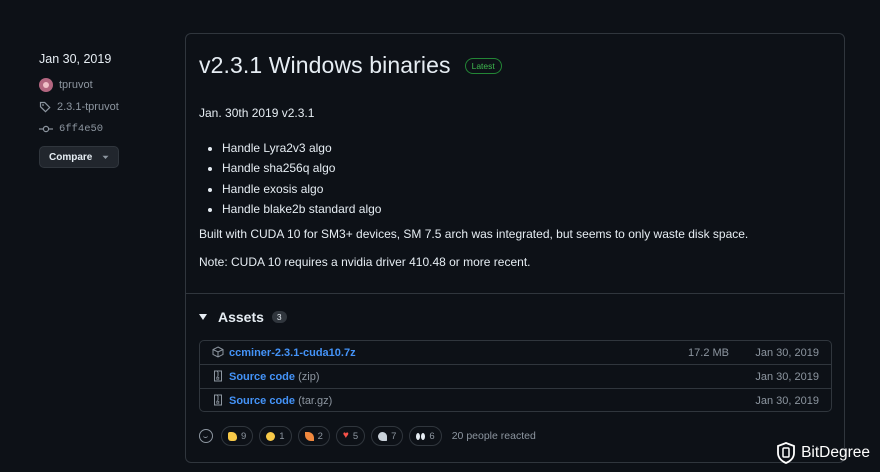  I want to click on rocket-icon, so click(383, 436).